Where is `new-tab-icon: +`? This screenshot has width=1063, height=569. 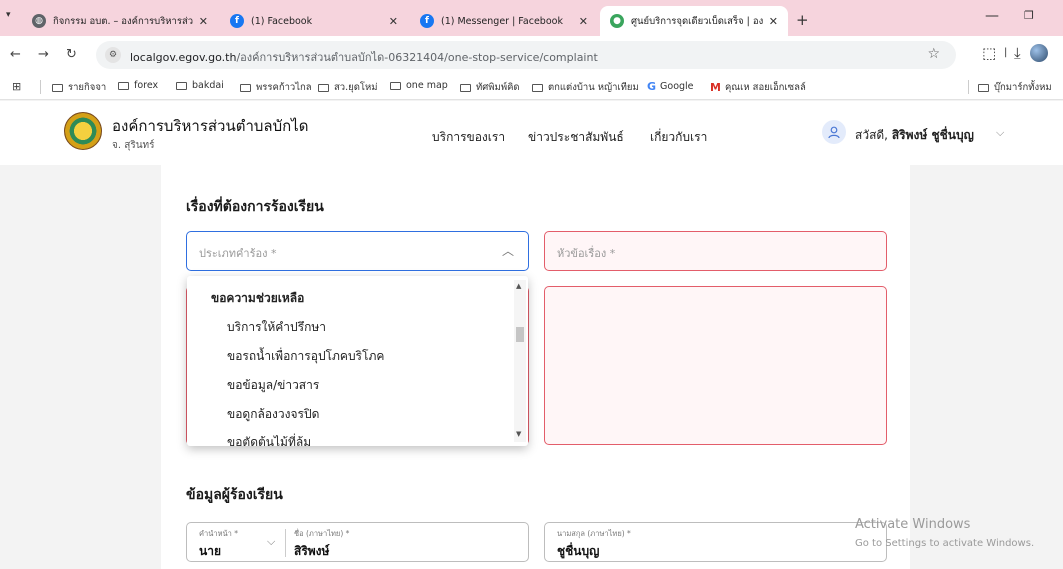
new-tab-icon: + is located at coordinates (802, 20).